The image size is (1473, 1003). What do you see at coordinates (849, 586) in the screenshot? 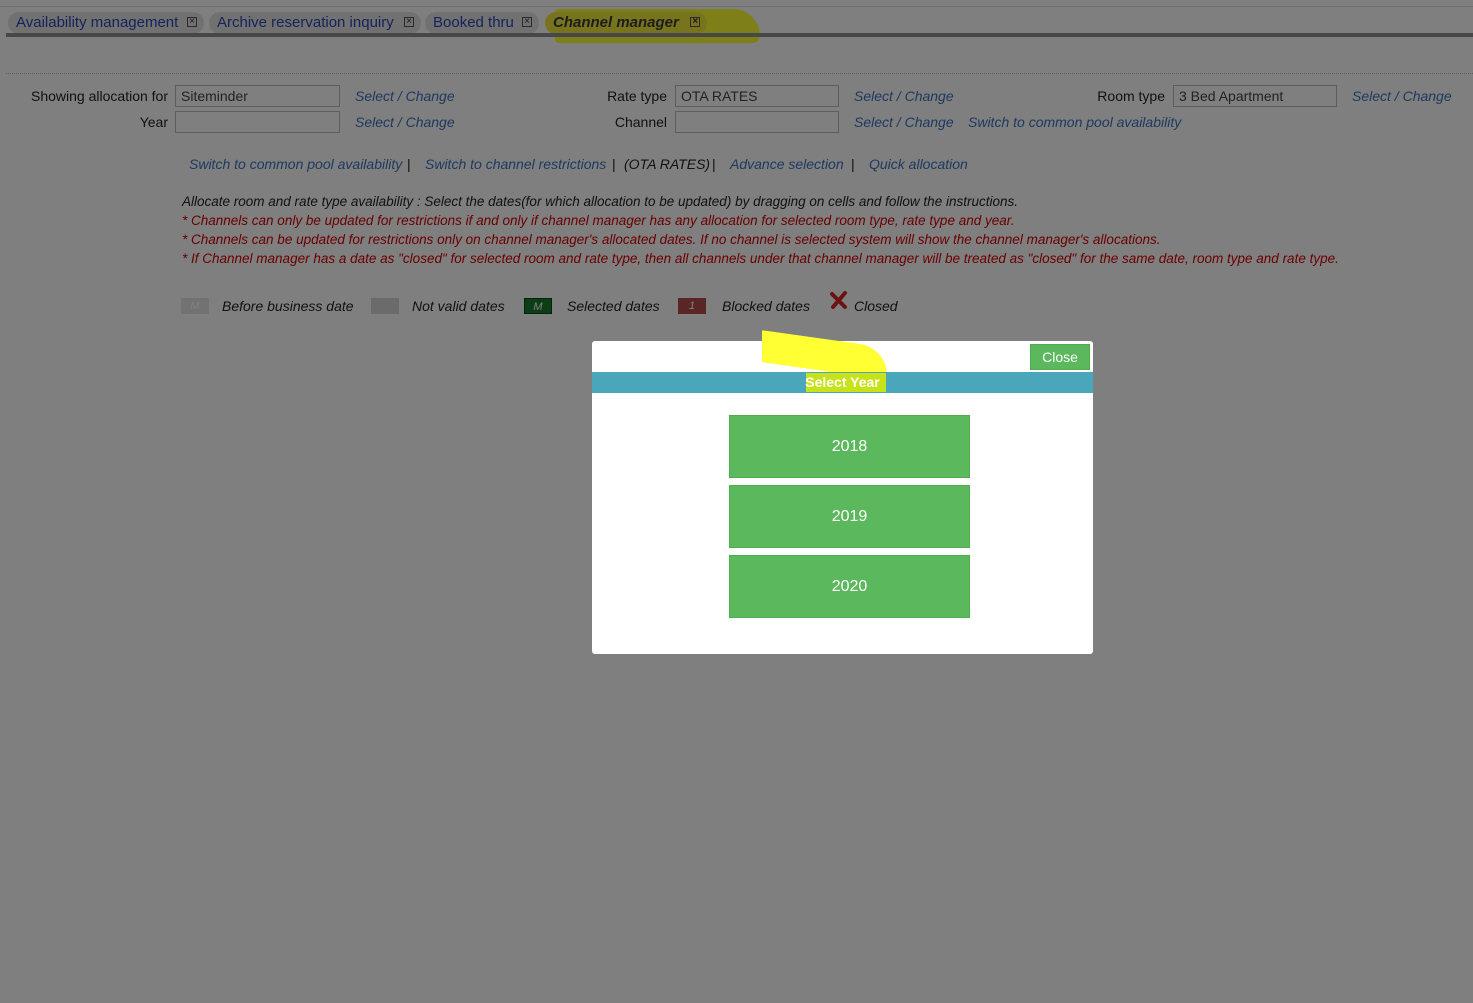
I see `year-option-button: 2020` at bounding box center [849, 586].